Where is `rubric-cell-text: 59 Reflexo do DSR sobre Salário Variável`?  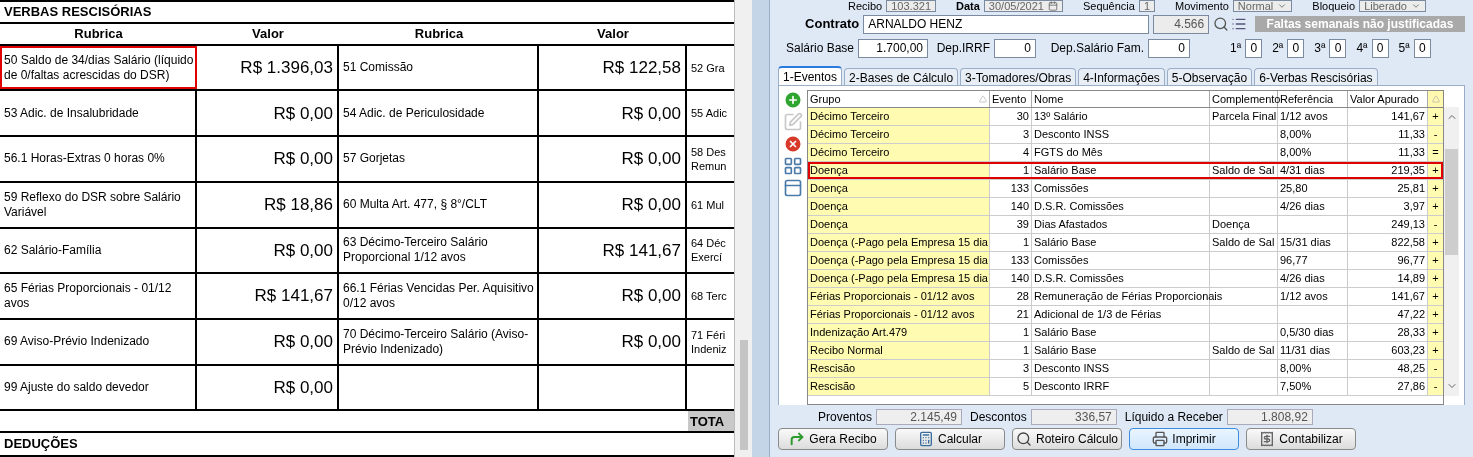 rubric-cell-text: 59 Reflexo do DSR sobre Salário Variável is located at coordinates (93, 204).